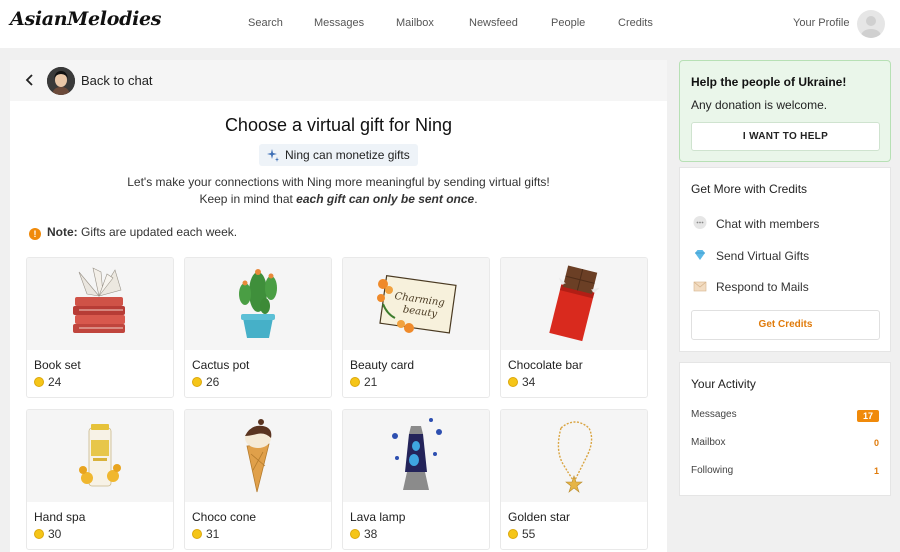  I want to click on hand-spa-icon, so click(100, 455).